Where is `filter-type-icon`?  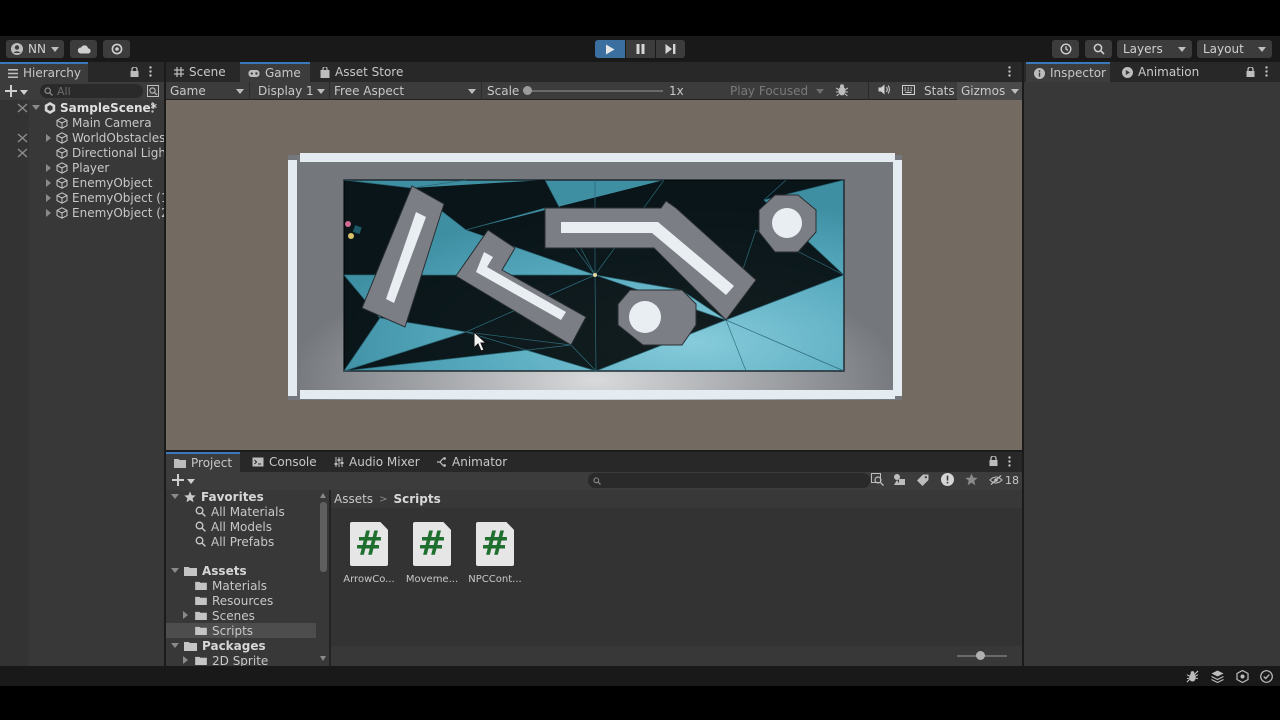 filter-type-icon is located at coordinates (899, 479).